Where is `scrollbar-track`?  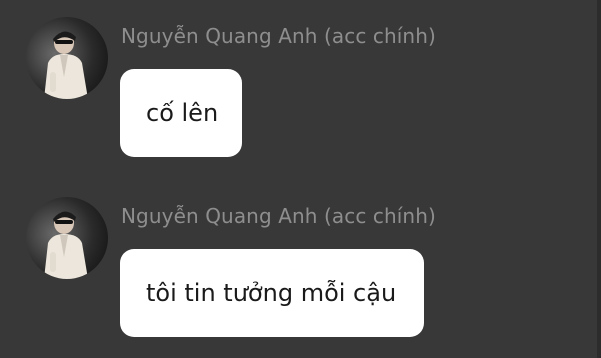 scrollbar-track is located at coordinates (599, 179).